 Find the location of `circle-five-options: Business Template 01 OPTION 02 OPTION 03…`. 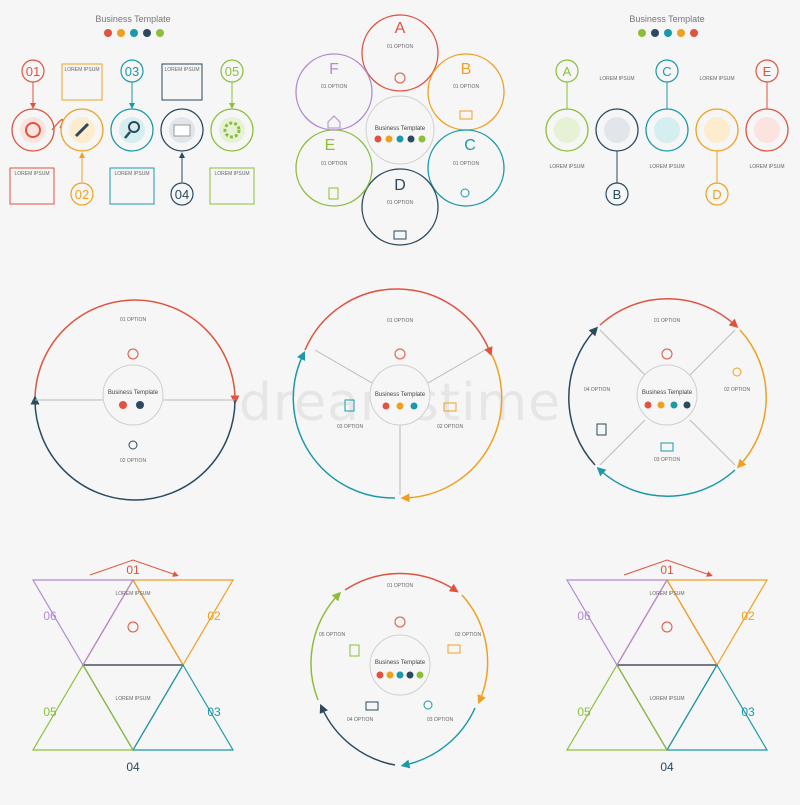

circle-five-options: Business Template 01 OPTION 02 OPTION 03… is located at coordinates (399, 670).